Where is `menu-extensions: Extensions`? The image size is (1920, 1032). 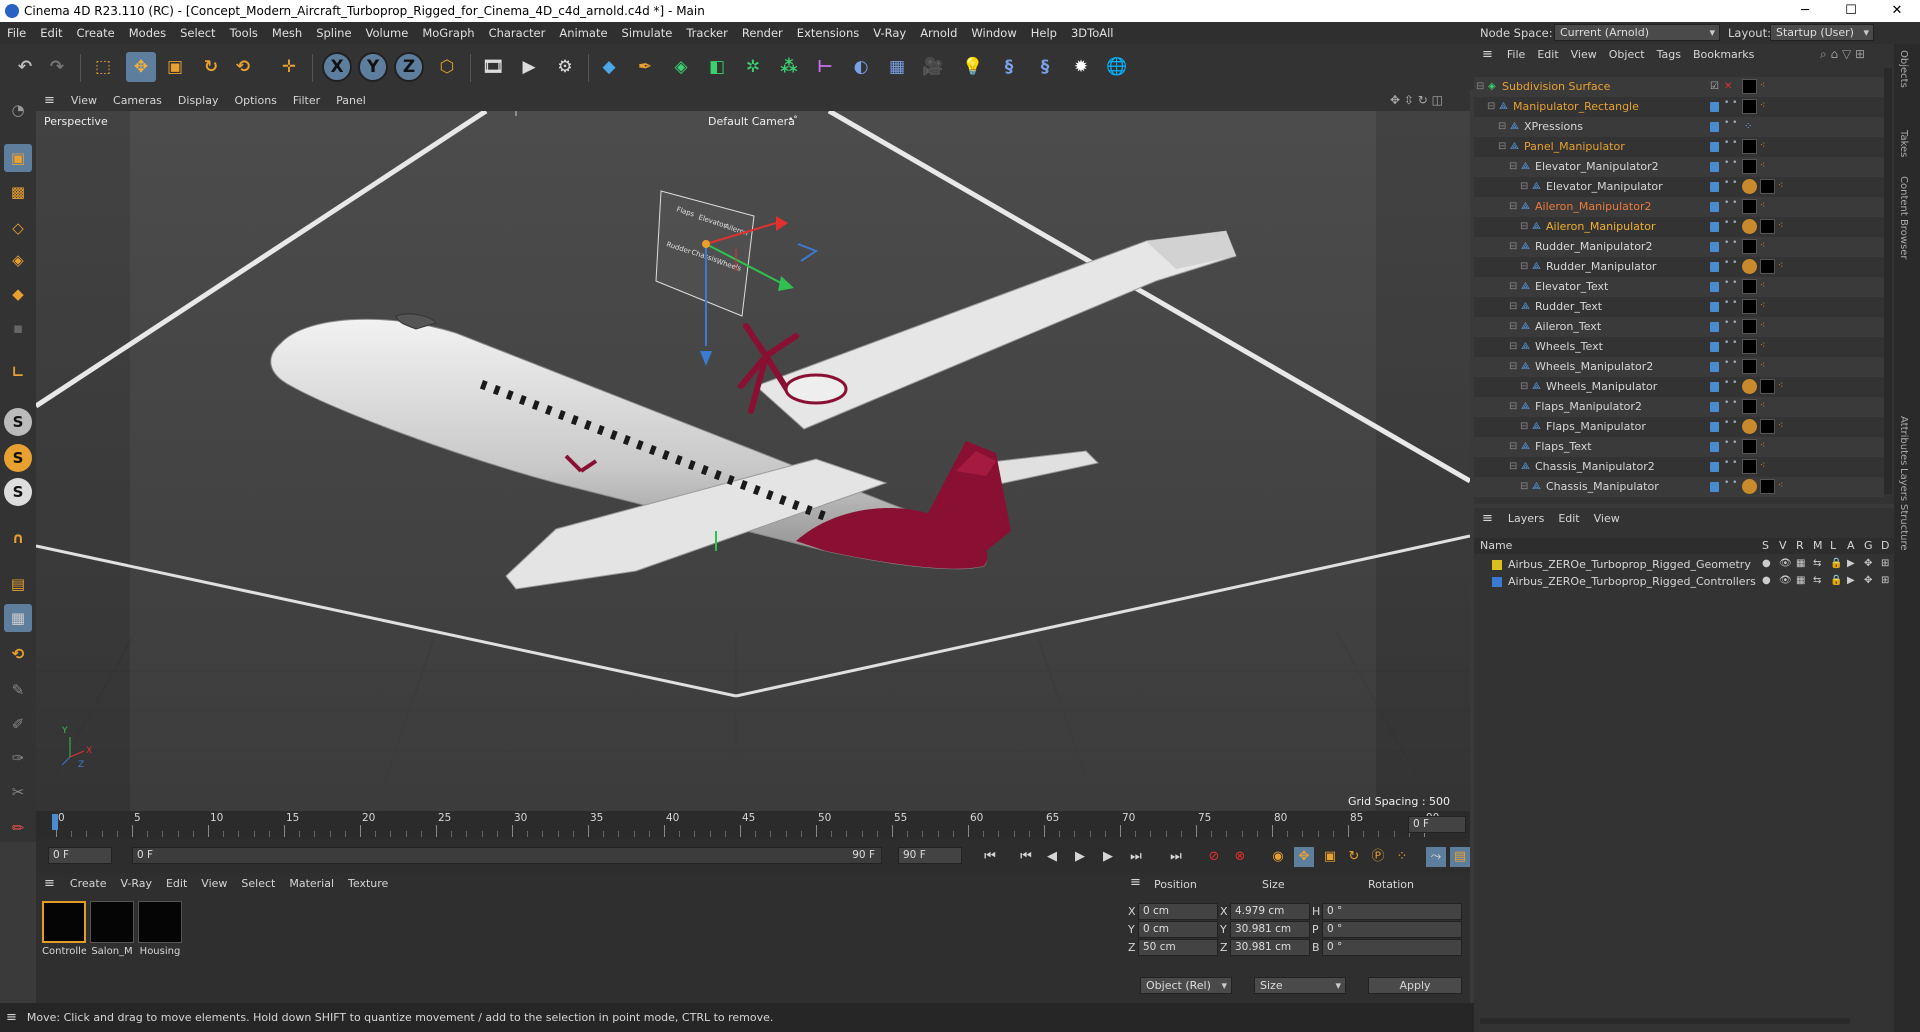 menu-extensions: Extensions is located at coordinates (828, 33).